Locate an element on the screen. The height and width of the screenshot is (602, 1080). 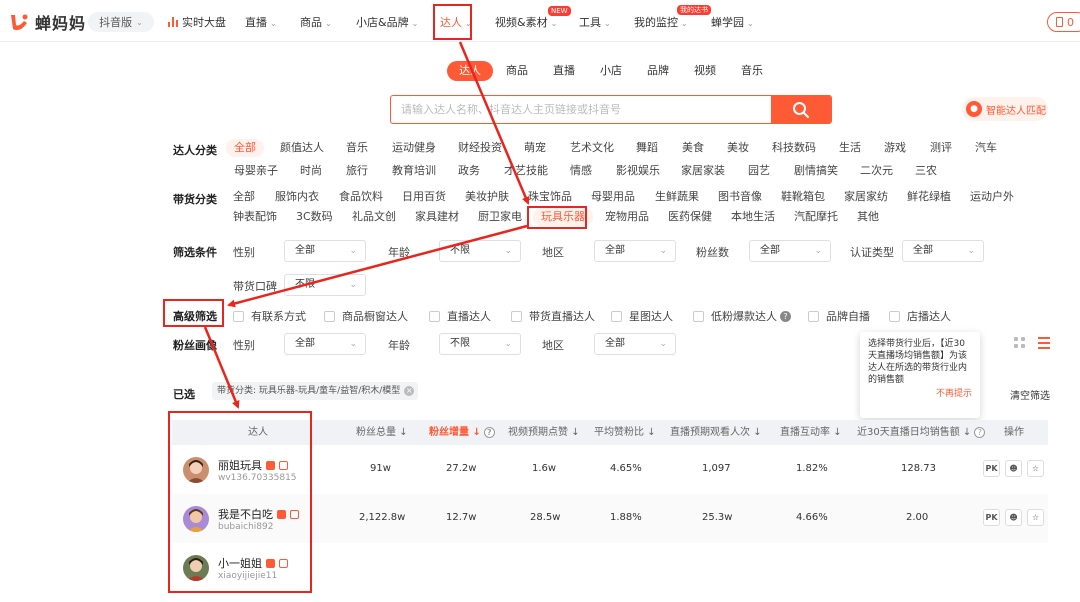
goods-chip: 食品饮料 is located at coordinates (361, 197).